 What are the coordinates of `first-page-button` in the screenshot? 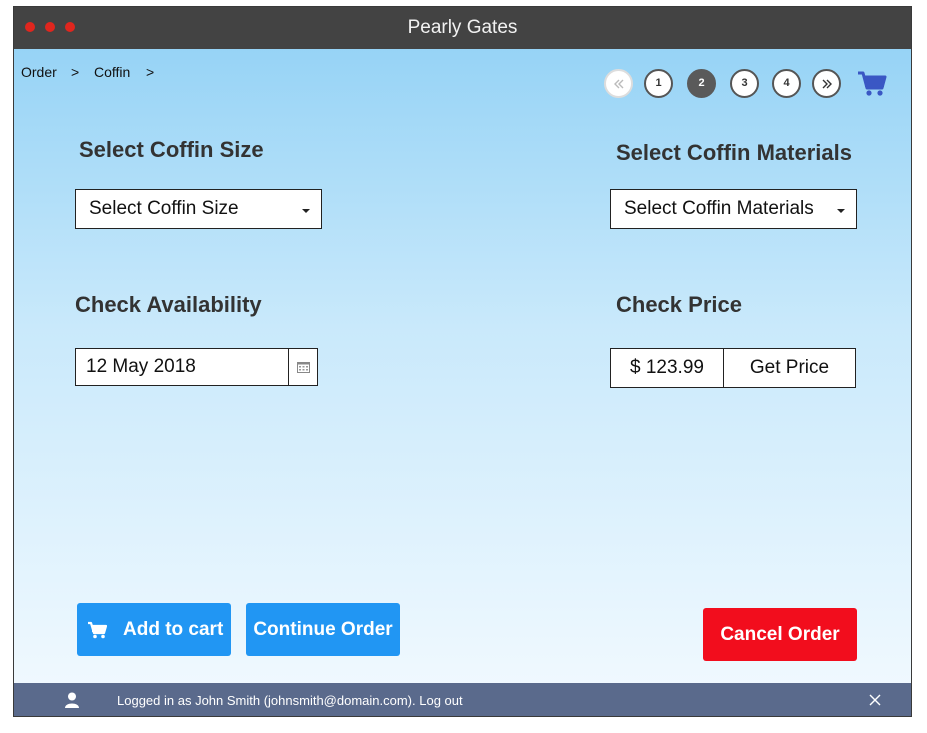 It's located at (618, 83).